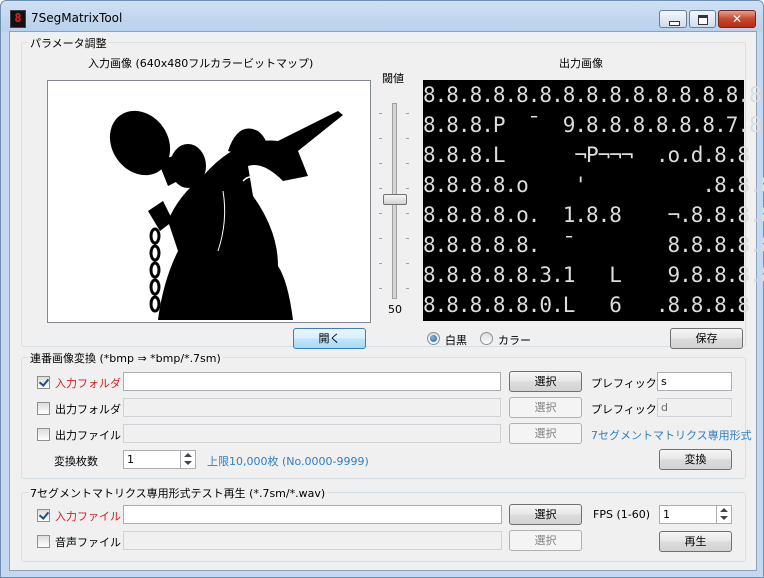 The height and width of the screenshot is (578, 764). What do you see at coordinates (43, 382) in the screenshot?
I see `input-folder-checkbox` at bounding box center [43, 382].